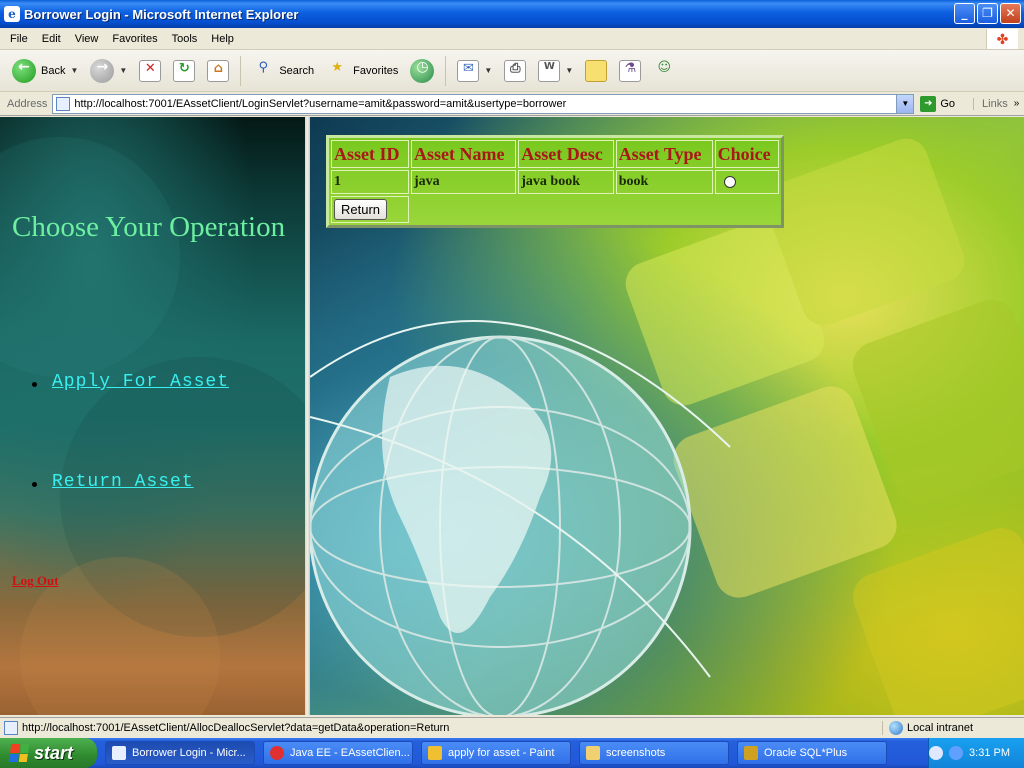 The height and width of the screenshot is (768, 1024). What do you see at coordinates (595, 209) in the screenshot?
I see `empty-cell` at bounding box center [595, 209].